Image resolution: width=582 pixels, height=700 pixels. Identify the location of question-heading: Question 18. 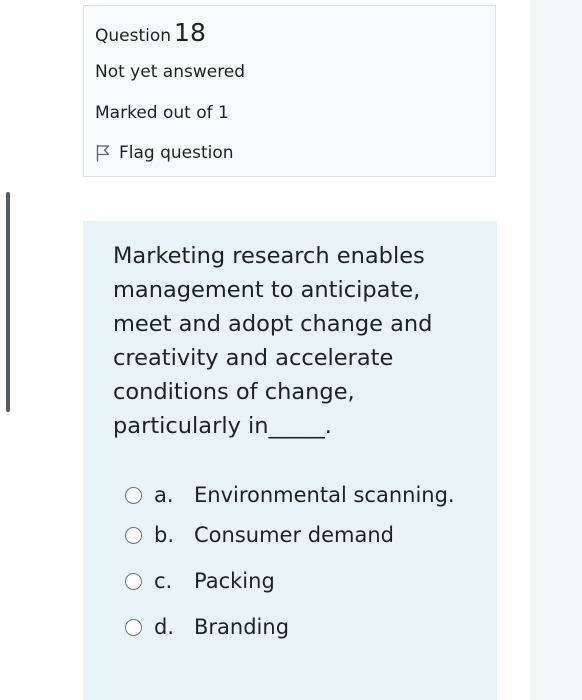
(150, 34).